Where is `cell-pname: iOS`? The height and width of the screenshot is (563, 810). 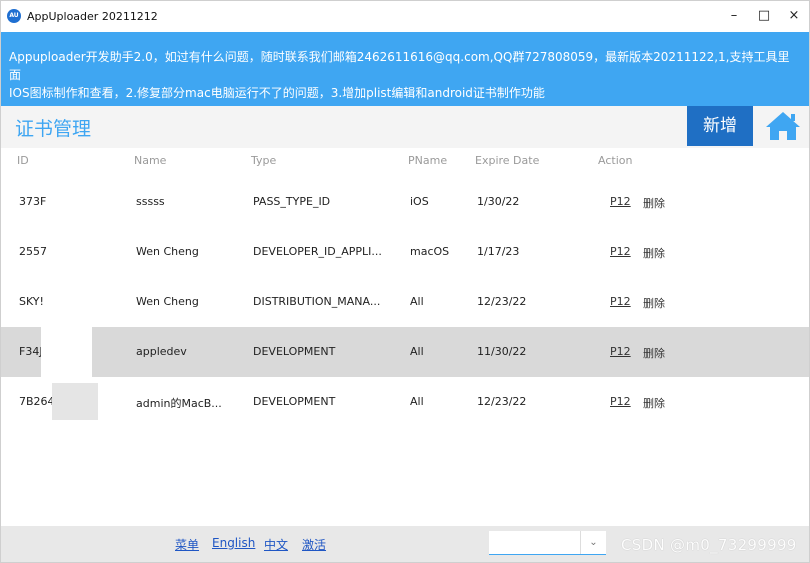 cell-pname: iOS is located at coordinates (419, 201).